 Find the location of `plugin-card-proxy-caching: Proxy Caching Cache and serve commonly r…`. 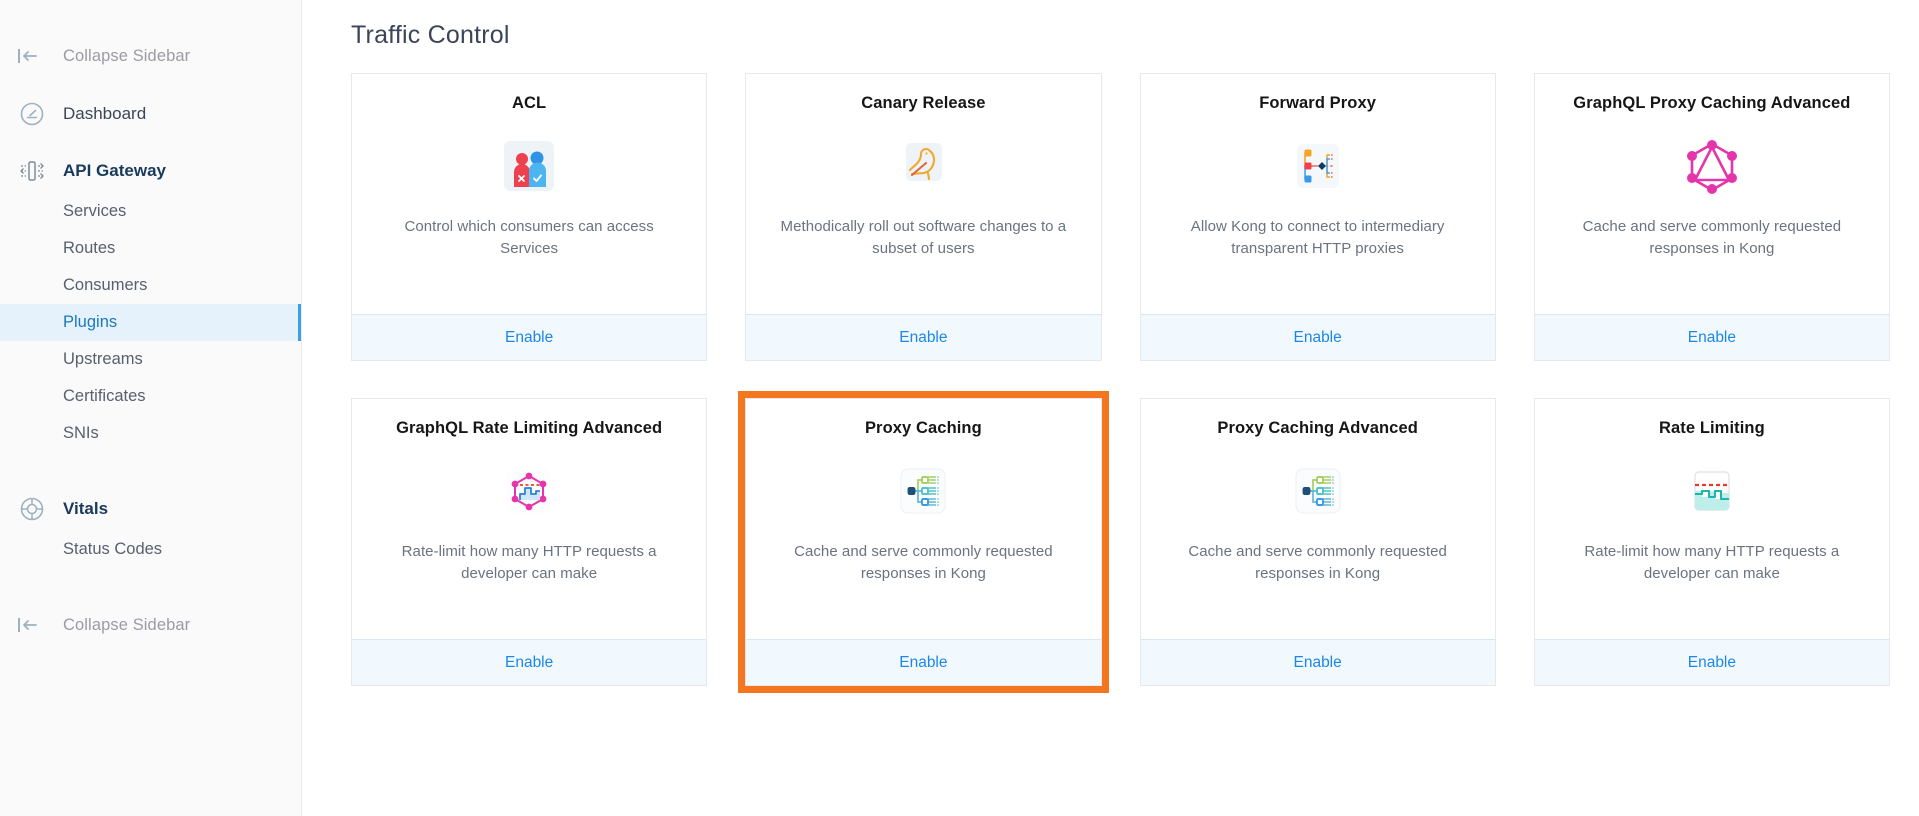

plugin-card-proxy-caching: Proxy Caching Cache and serve commonly r… is located at coordinates (923, 542).